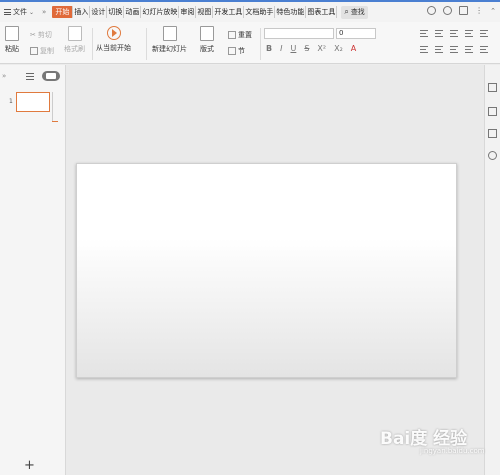 Image resolution: width=500 pixels, height=475 pixels. Describe the element at coordinates (4, 76) in the screenshot. I see `expand-pane-icon: »` at that location.